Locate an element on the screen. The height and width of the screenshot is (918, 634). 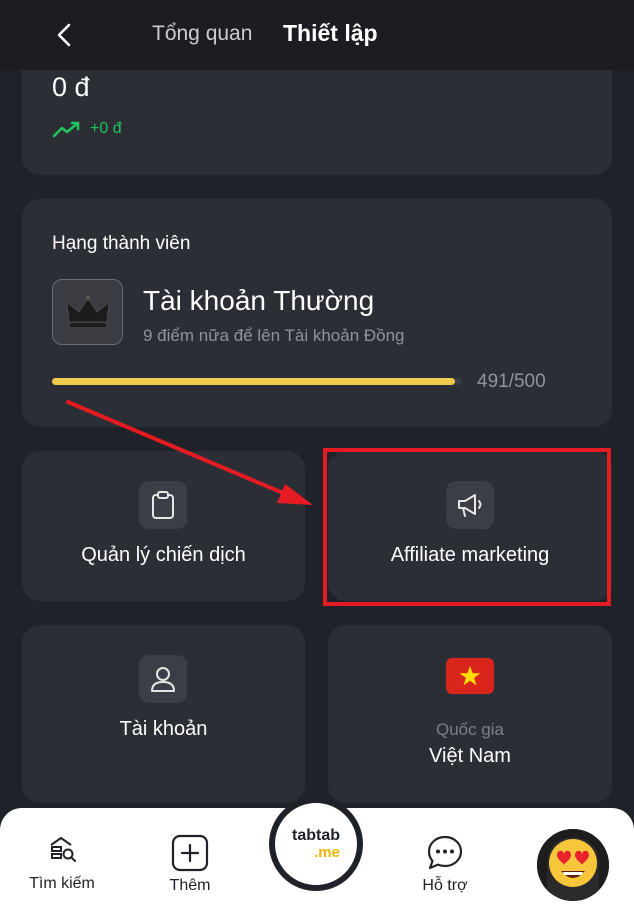
avatar is located at coordinates (573, 865).